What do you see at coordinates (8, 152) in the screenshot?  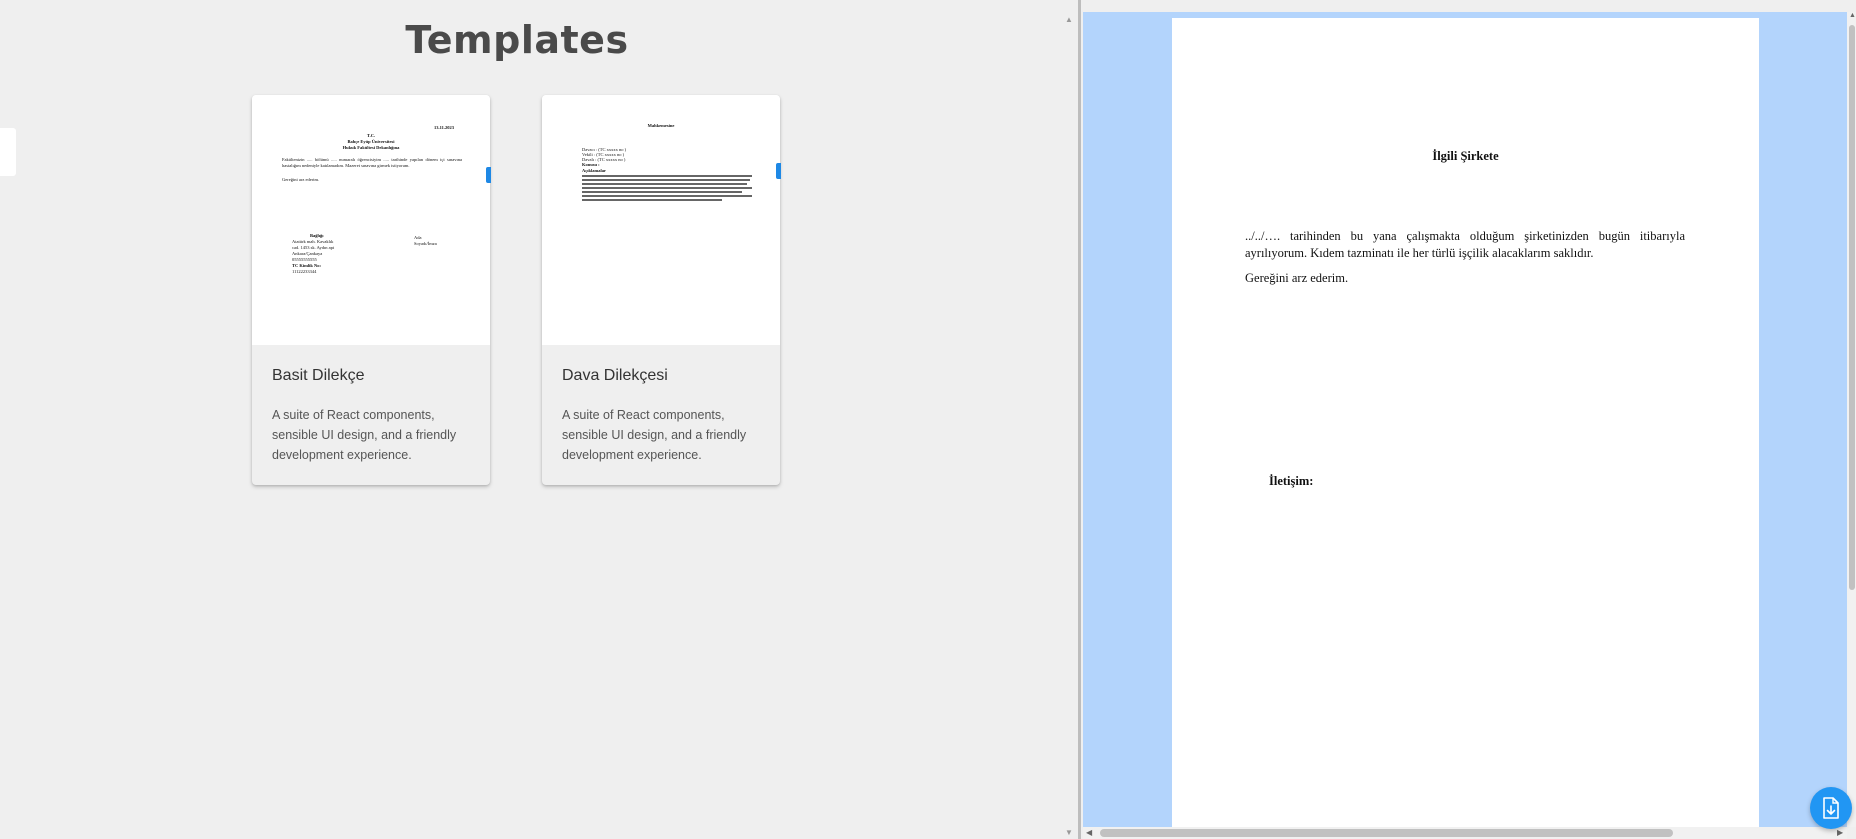 I see `side-panel-stub` at bounding box center [8, 152].